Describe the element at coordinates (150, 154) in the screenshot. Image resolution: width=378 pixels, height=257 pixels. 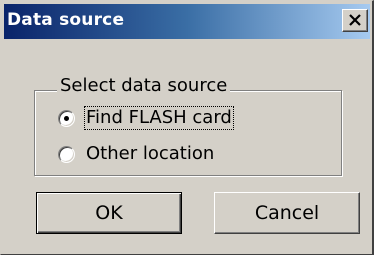
I see `radio-label-other-location: Other location` at that location.